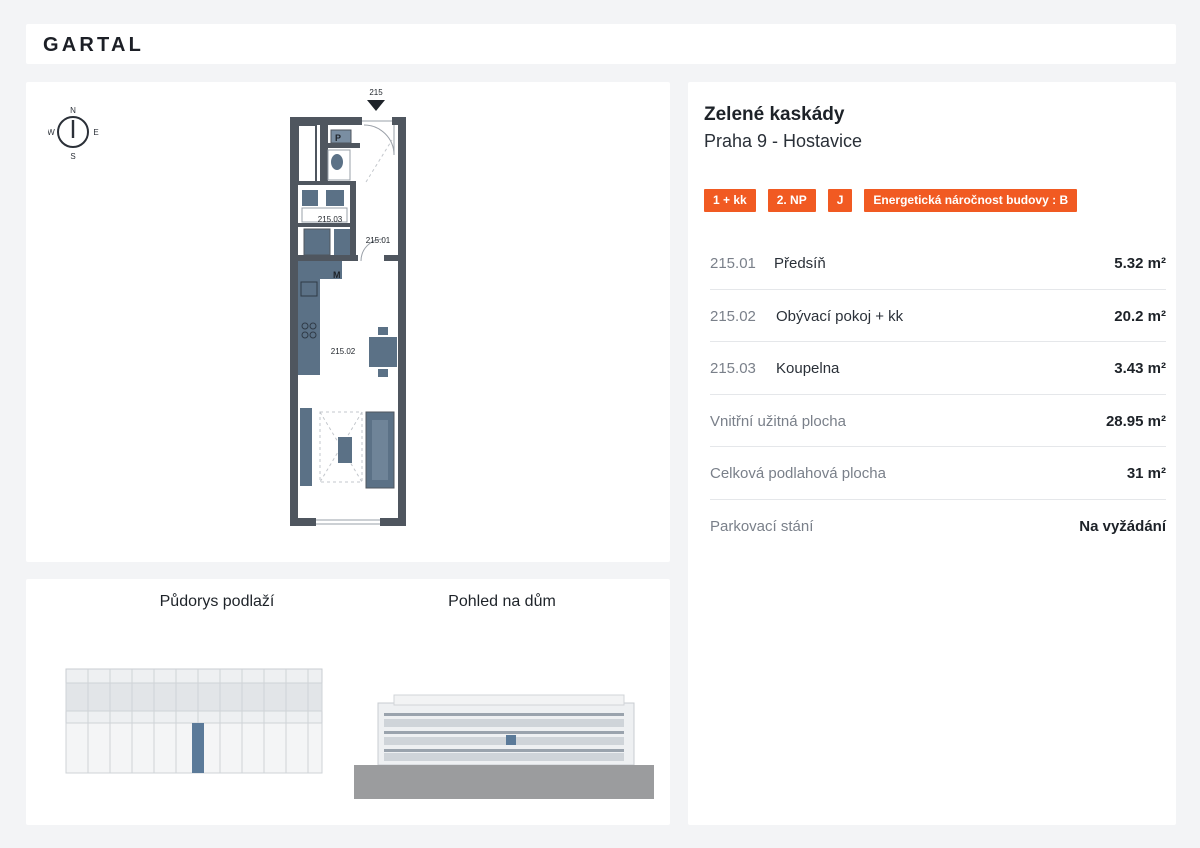 The width and height of the screenshot is (1200, 848). Describe the element at coordinates (1146, 473) in the screenshot. I see `summary-value: 31 m²` at that location.